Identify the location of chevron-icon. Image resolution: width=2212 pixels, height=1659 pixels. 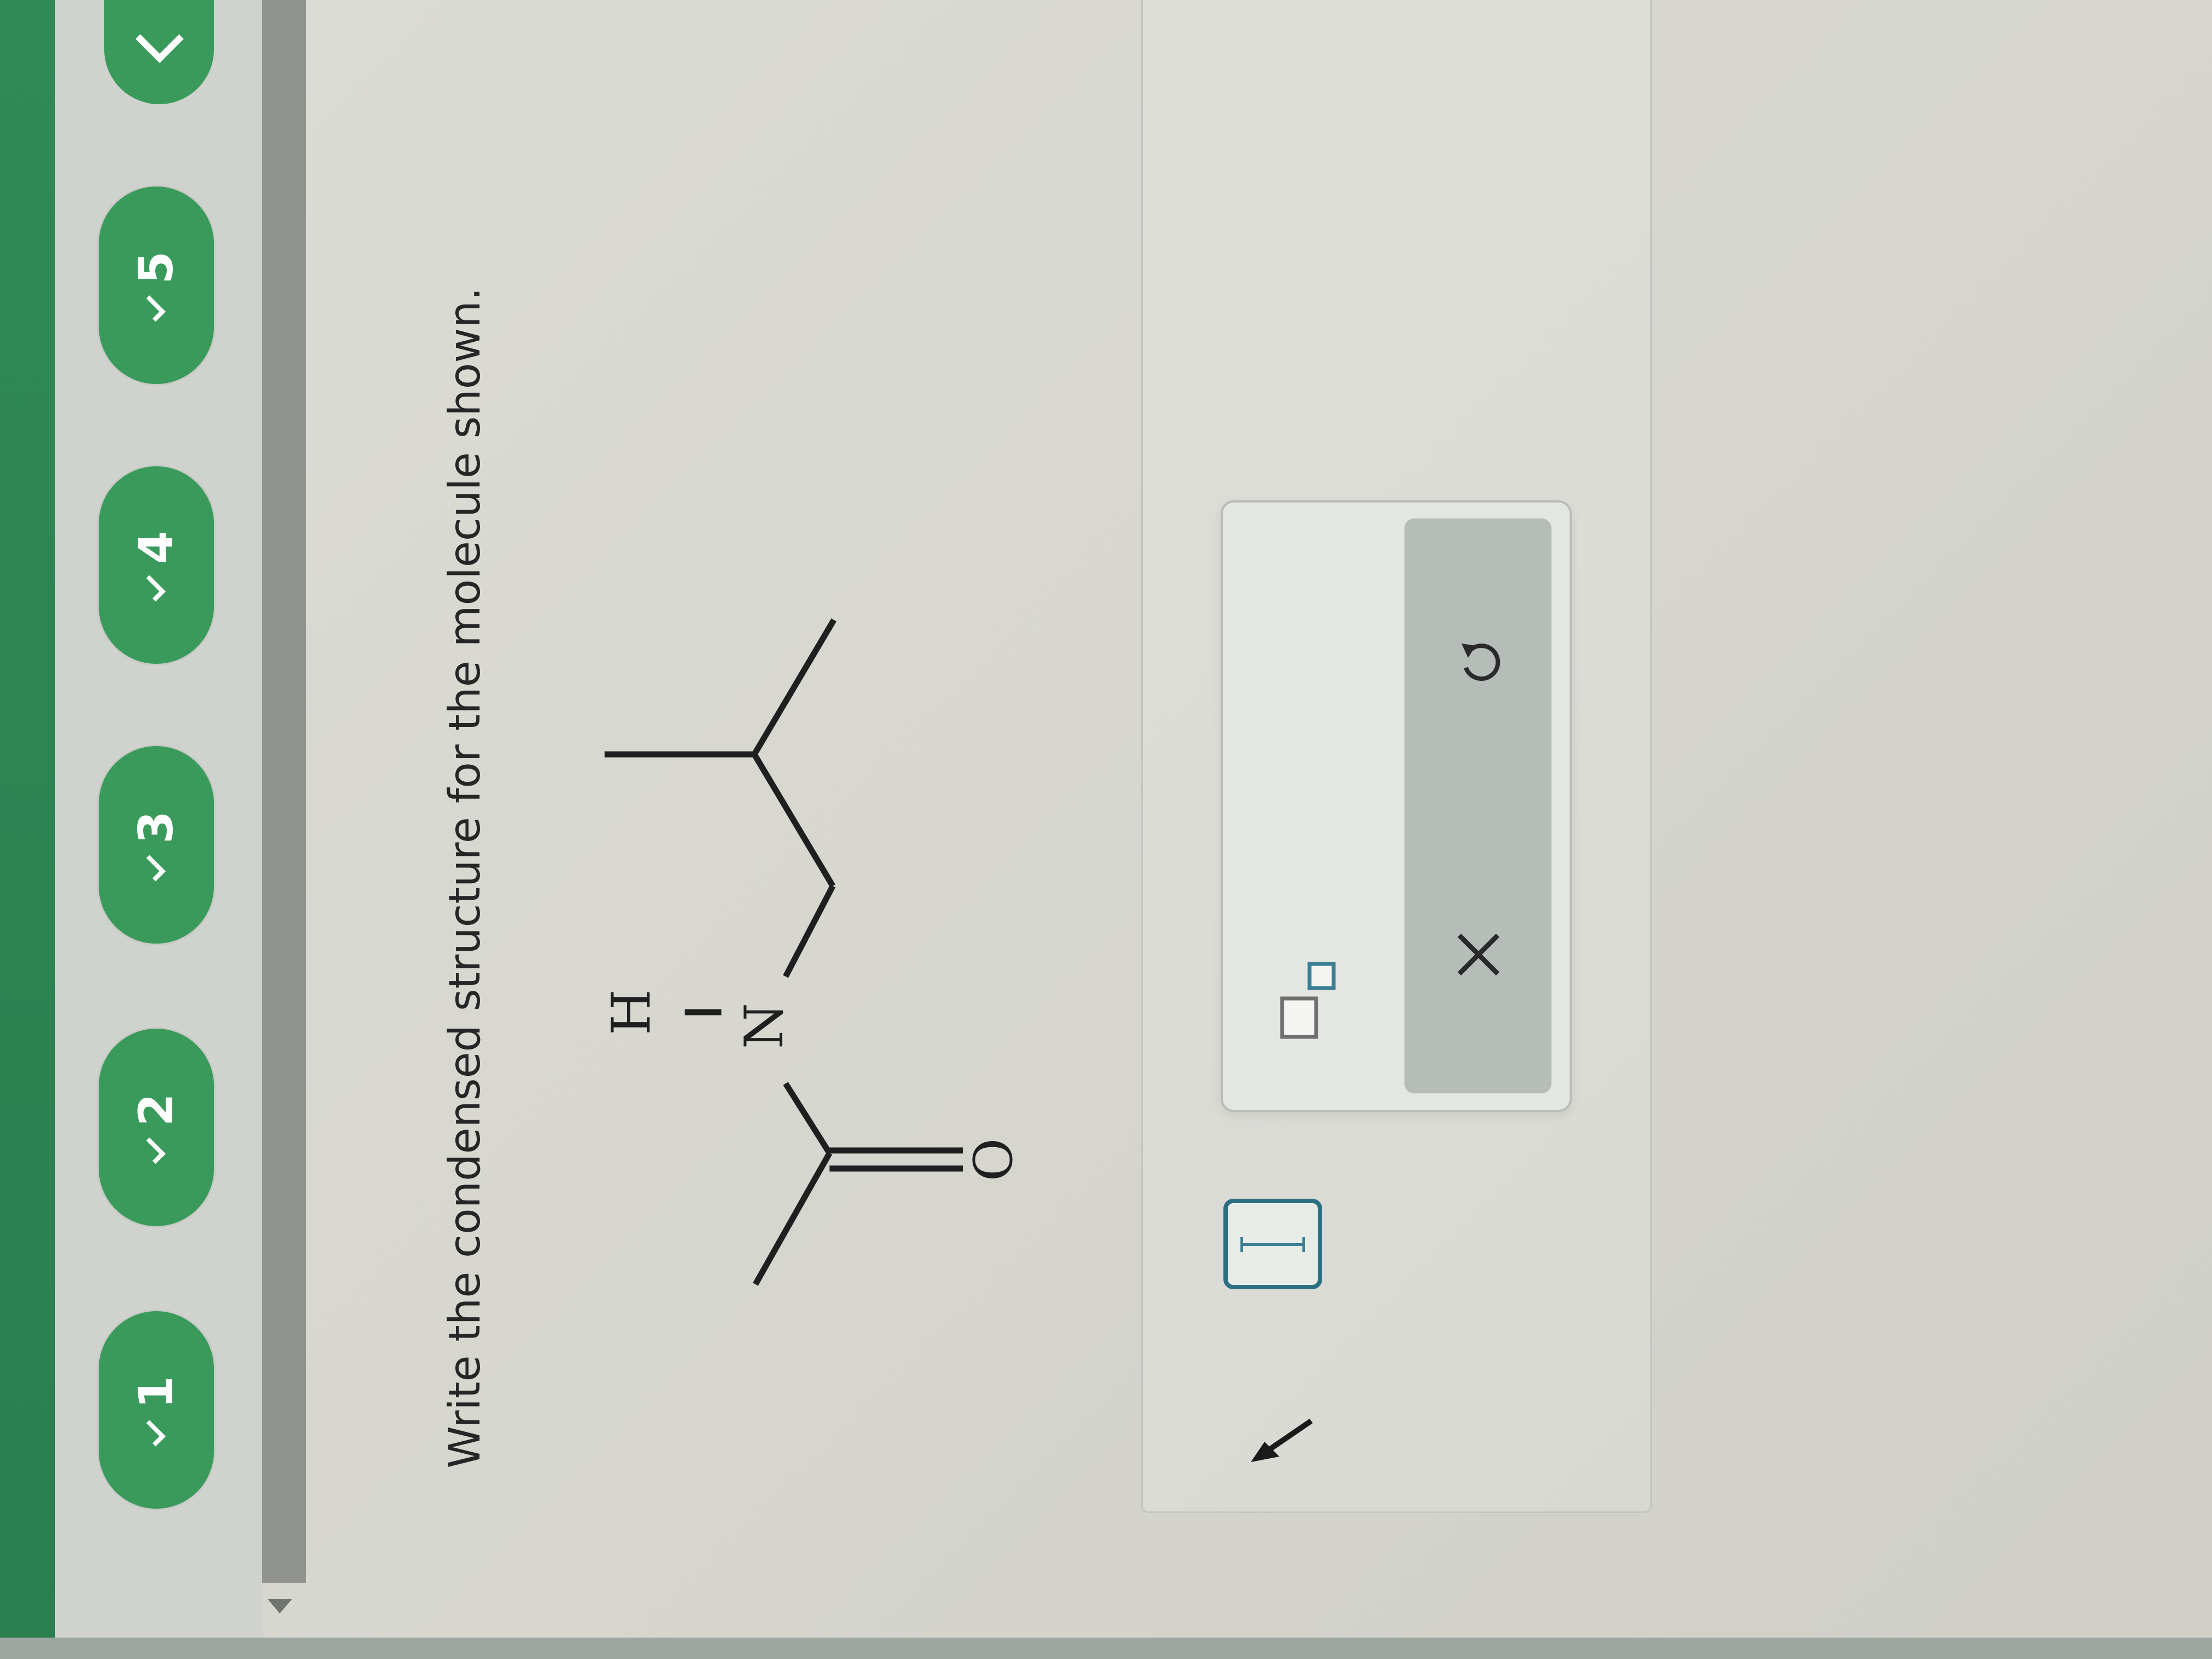
(160, 39).